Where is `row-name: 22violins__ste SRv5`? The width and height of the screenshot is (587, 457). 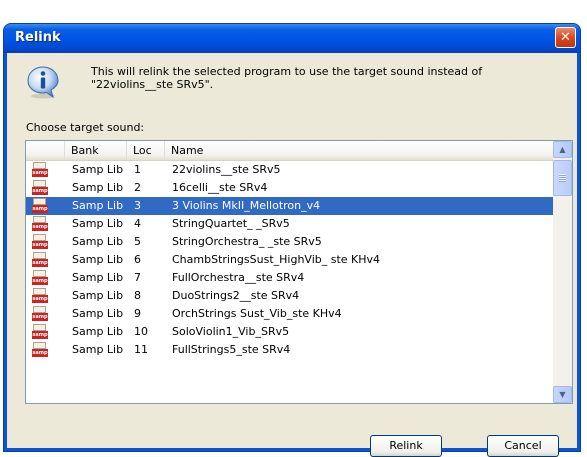
row-name: 22violins__ste SRv5 is located at coordinates (226, 169).